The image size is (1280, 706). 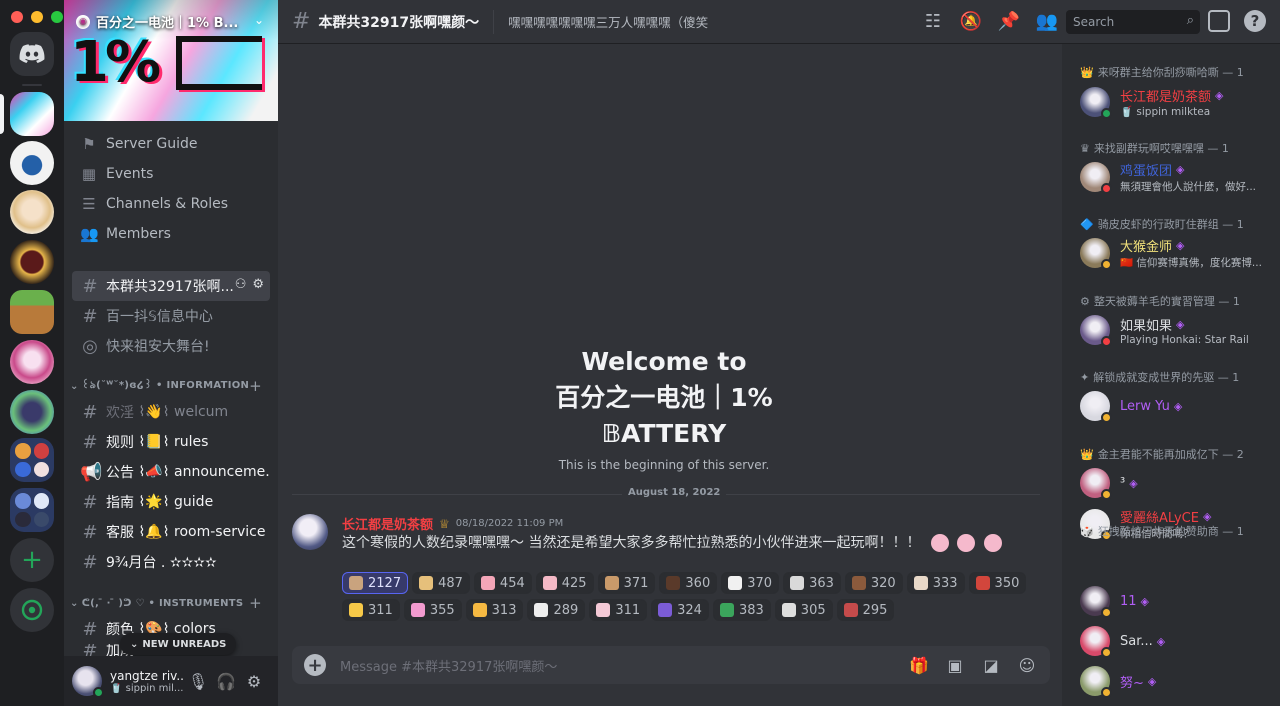 I want to click on channel-item: ◎ 快来祖安大舞台!, so click(x=171, y=346).